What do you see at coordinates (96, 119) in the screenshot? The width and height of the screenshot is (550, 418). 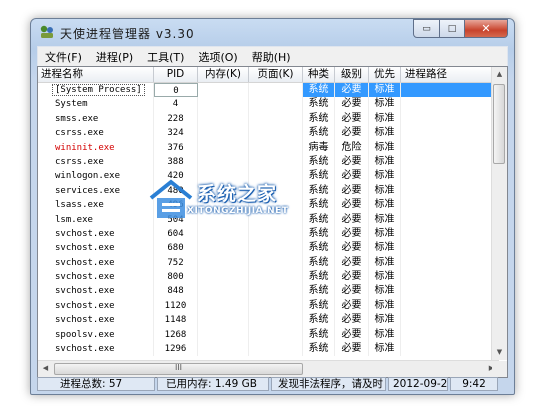 I see `process-name: smss.exe` at bounding box center [96, 119].